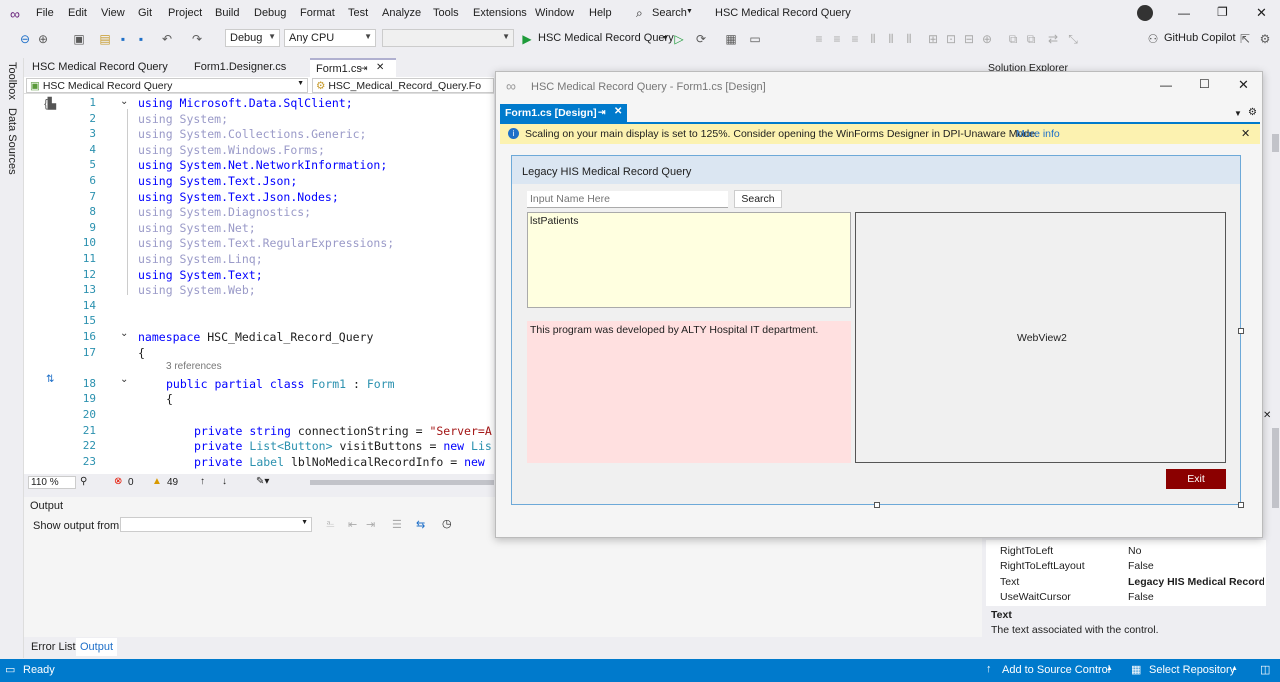  I want to click on code-lens-references: 3 references, so click(194, 366).